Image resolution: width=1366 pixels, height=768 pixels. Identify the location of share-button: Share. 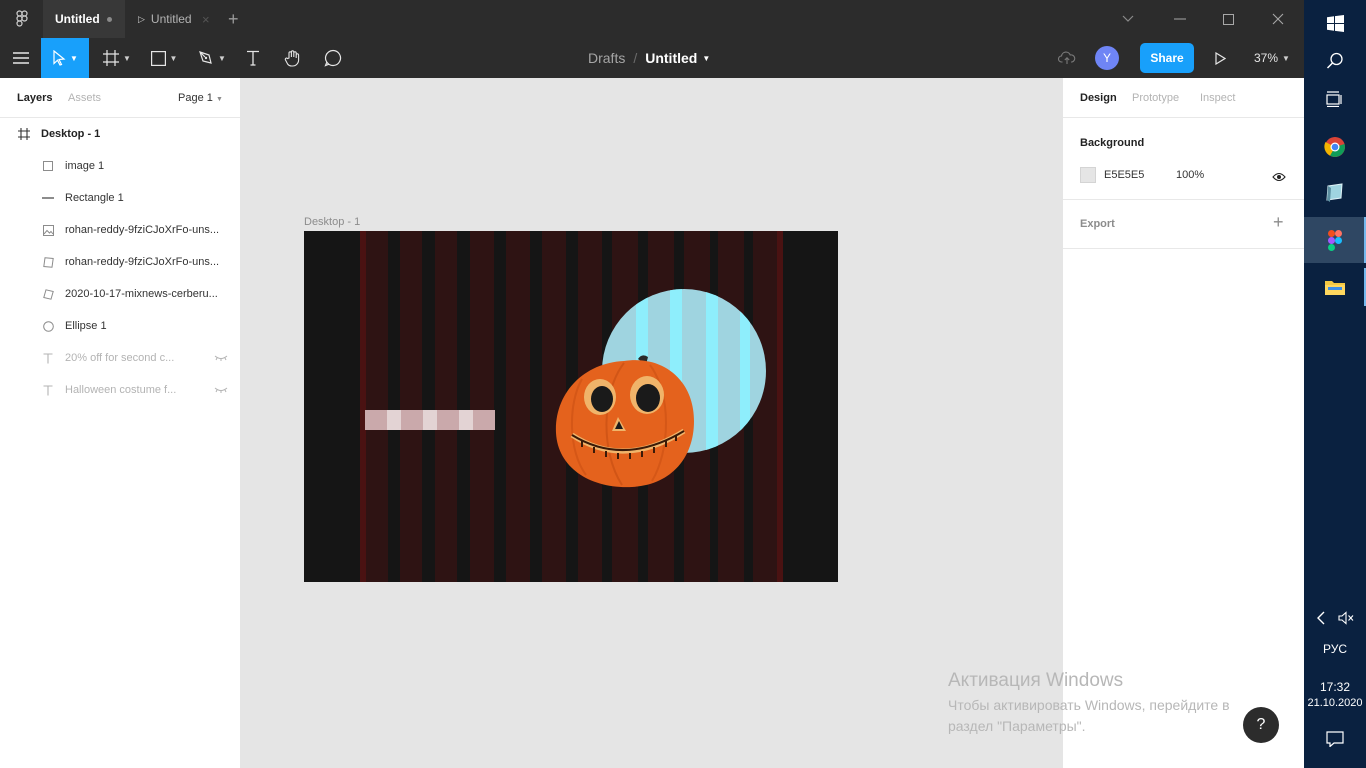
(1167, 58).